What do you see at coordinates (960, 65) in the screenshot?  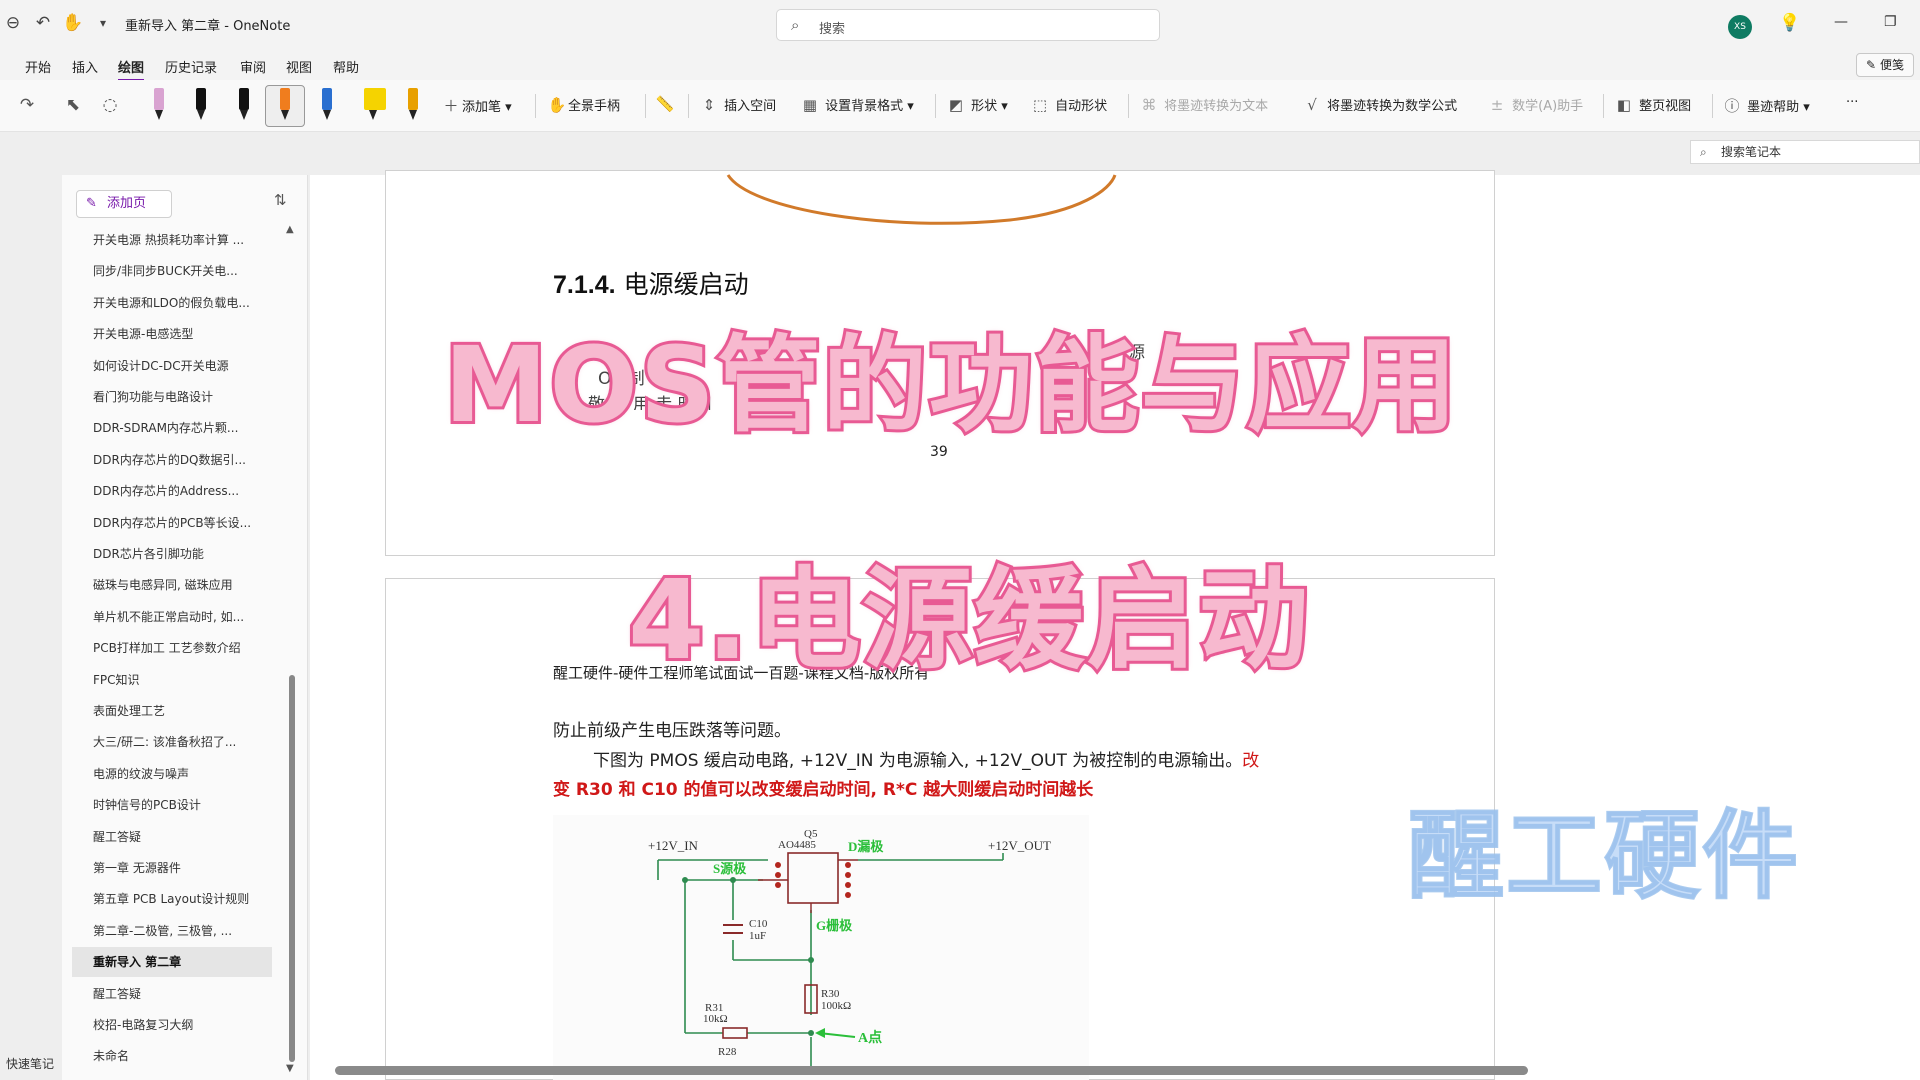 I see `menu-bar: 开始 插入 绘图 历史记录 审阅 视图 帮助 ✎ 便笺` at bounding box center [960, 65].